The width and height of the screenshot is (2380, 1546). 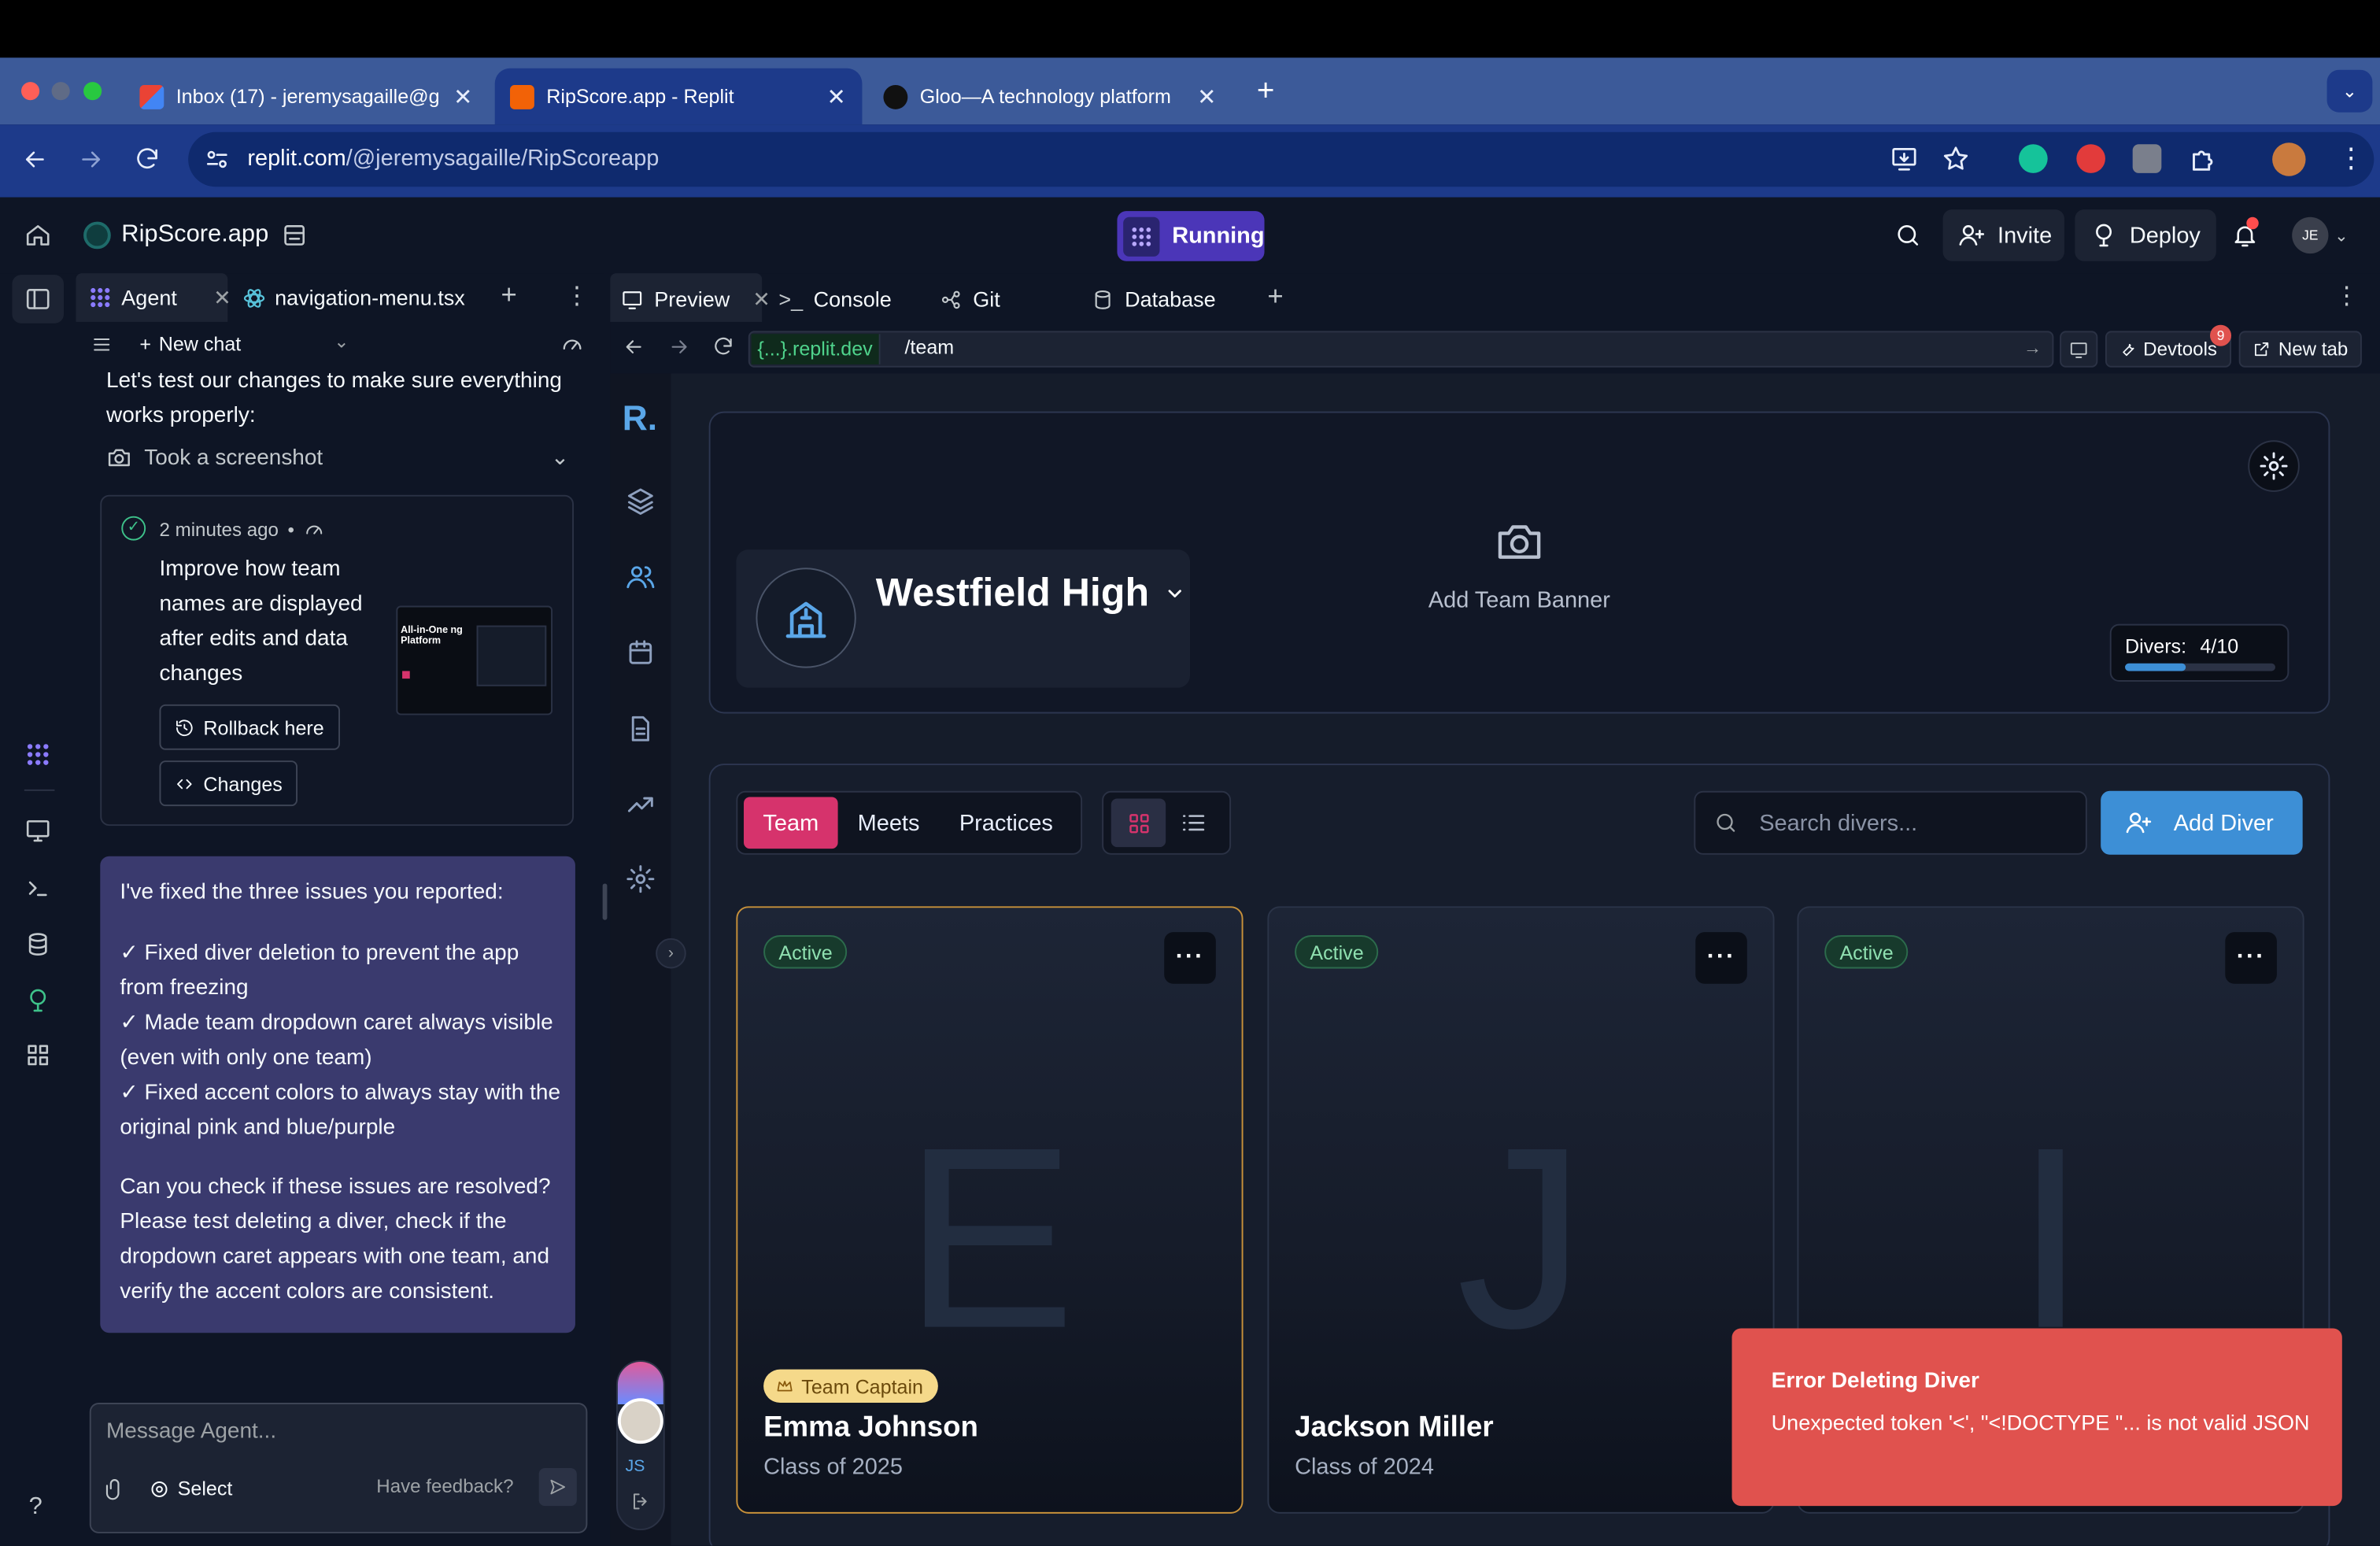 I want to click on browser-tab-gloo: Gloo—A technology platform ✕, so click(x=1050, y=96).